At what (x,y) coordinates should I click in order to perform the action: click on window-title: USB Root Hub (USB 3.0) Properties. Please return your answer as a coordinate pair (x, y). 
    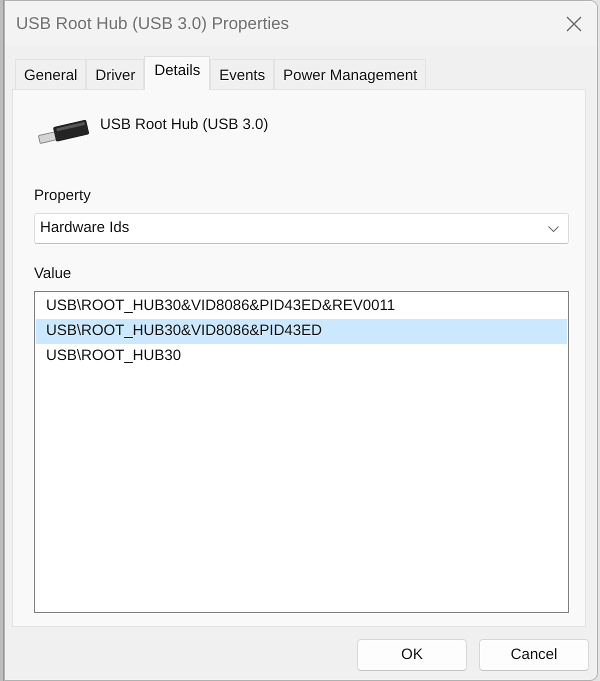
    Looking at the image, I should click on (153, 23).